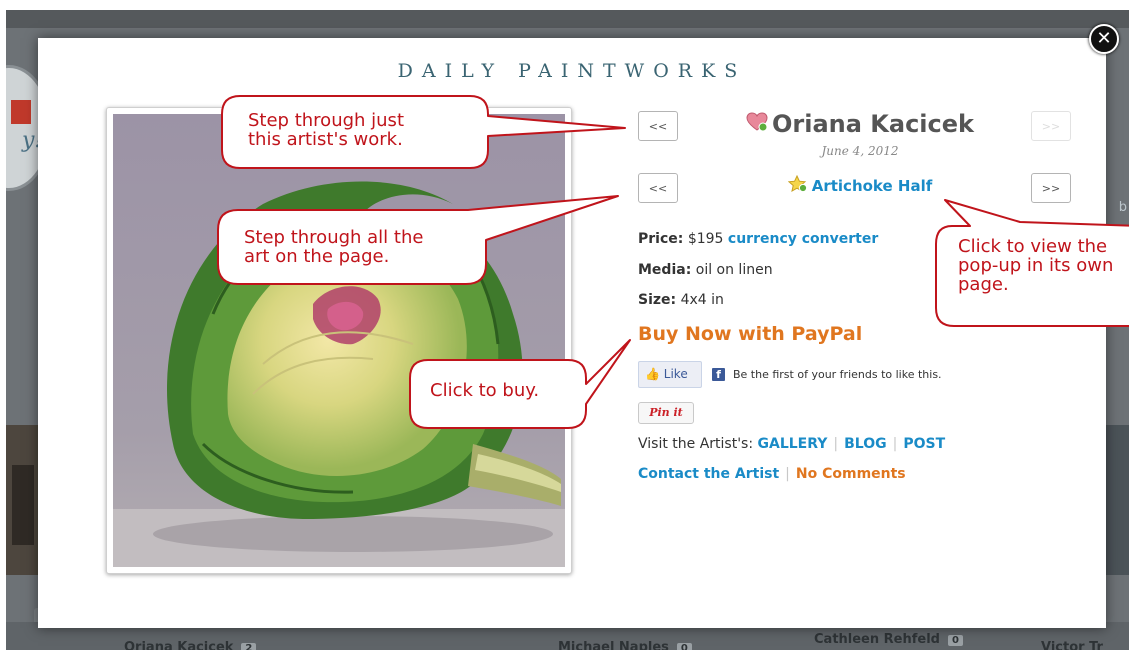 The height and width of the screenshot is (657, 1129). Describe the element at coordinates (334, 237) in the screenshot. I see `callout-line: Step through all the` at that location.